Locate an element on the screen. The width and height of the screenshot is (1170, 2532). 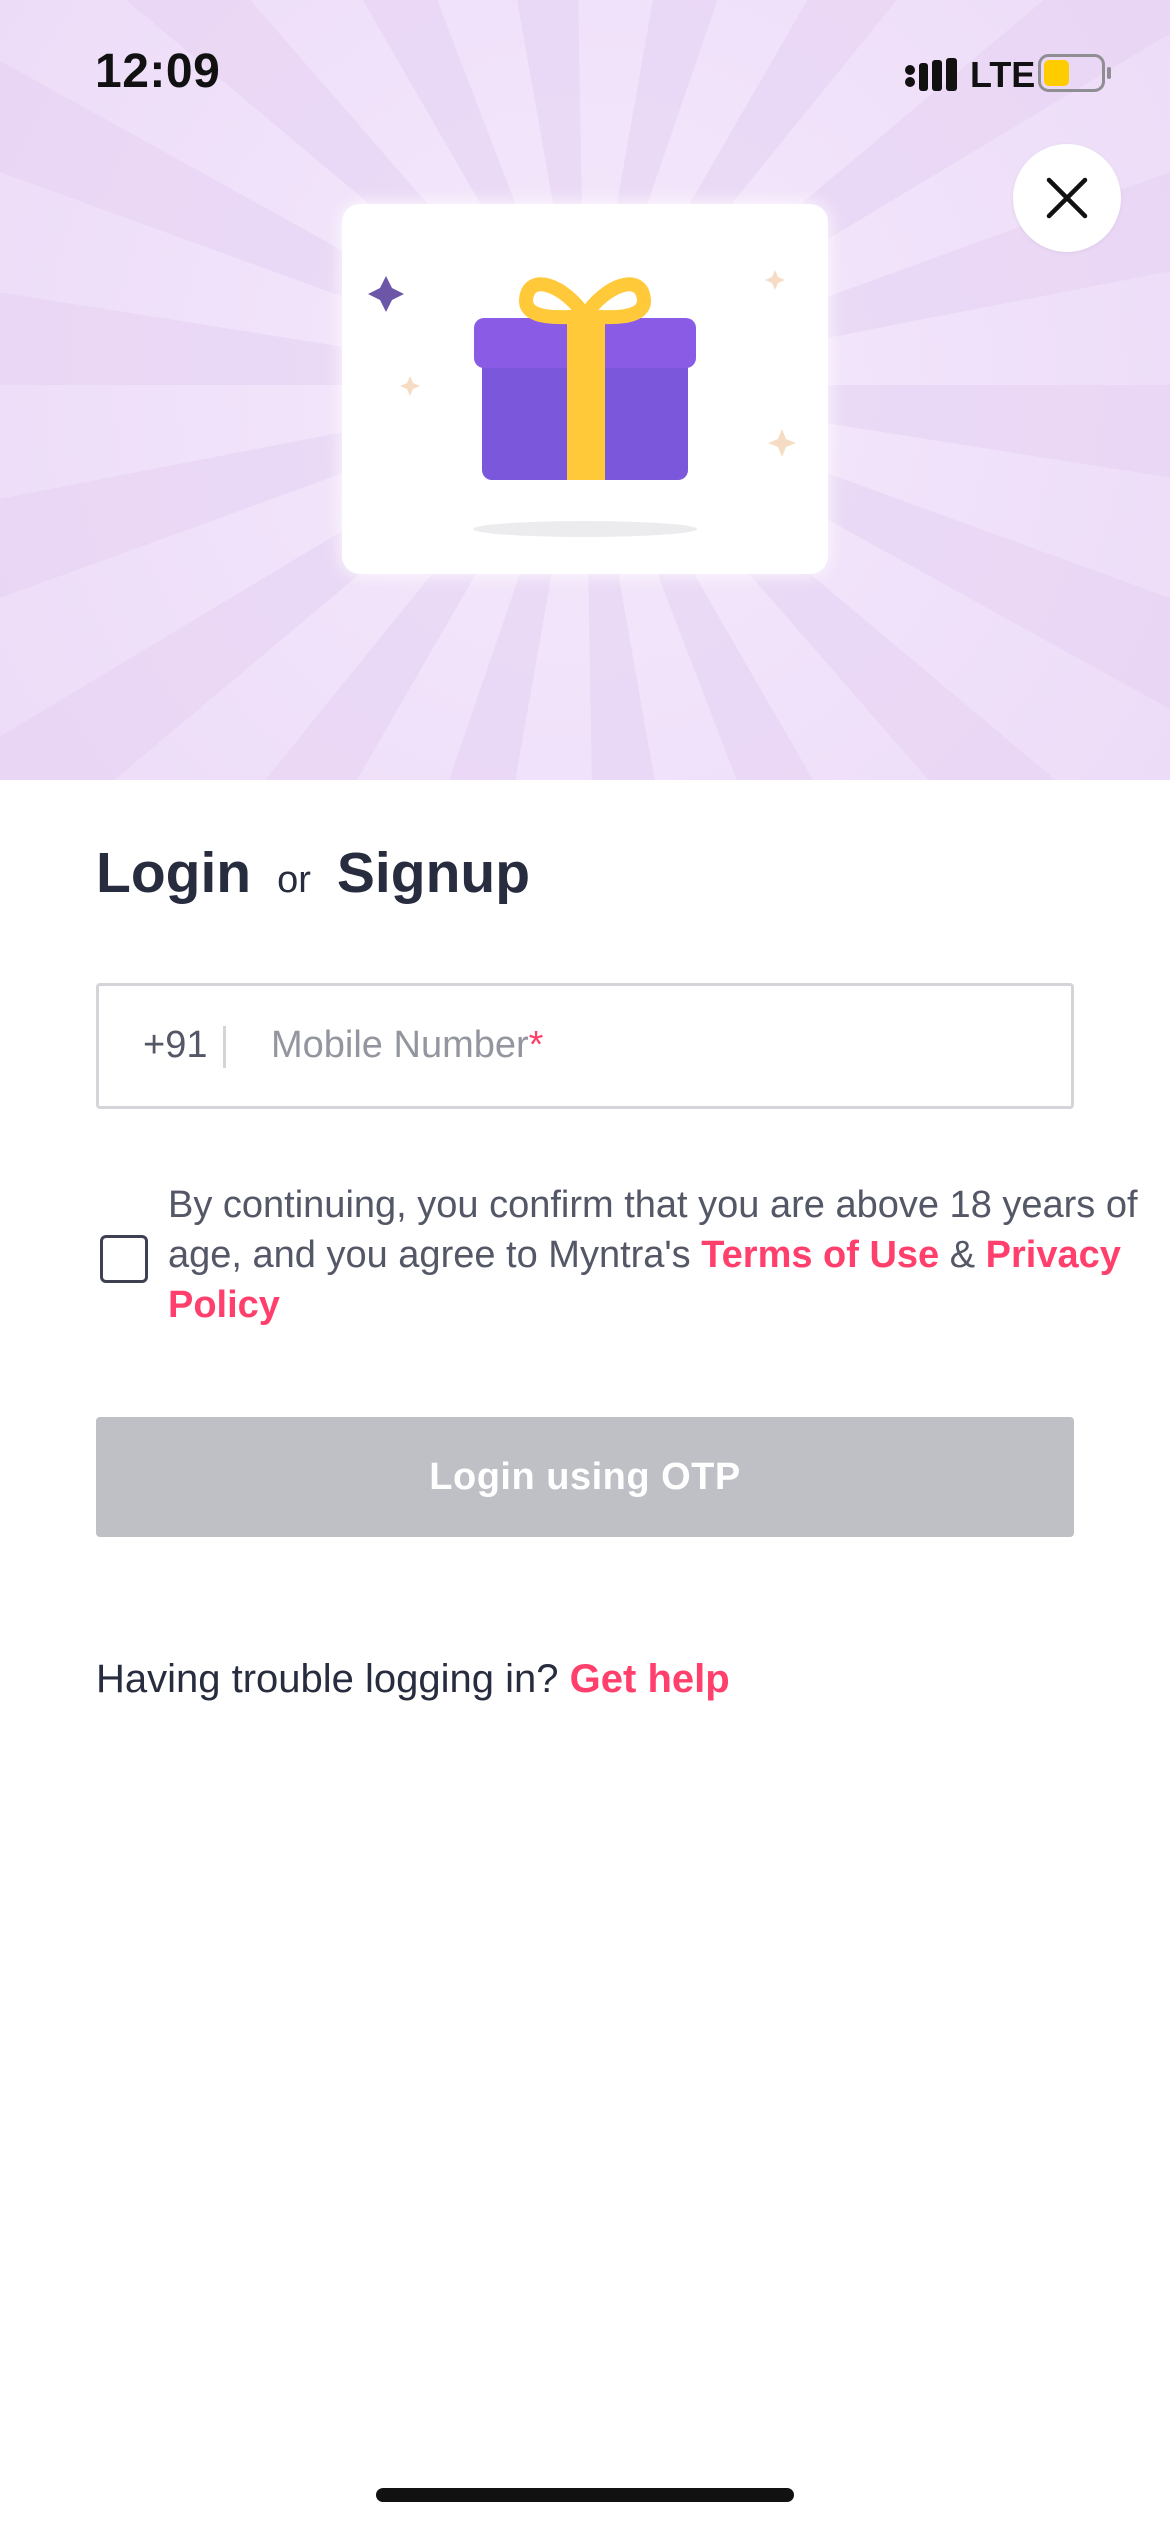
help-row: Having trouble logging in? Get help is located at coordinates (413, 1679).